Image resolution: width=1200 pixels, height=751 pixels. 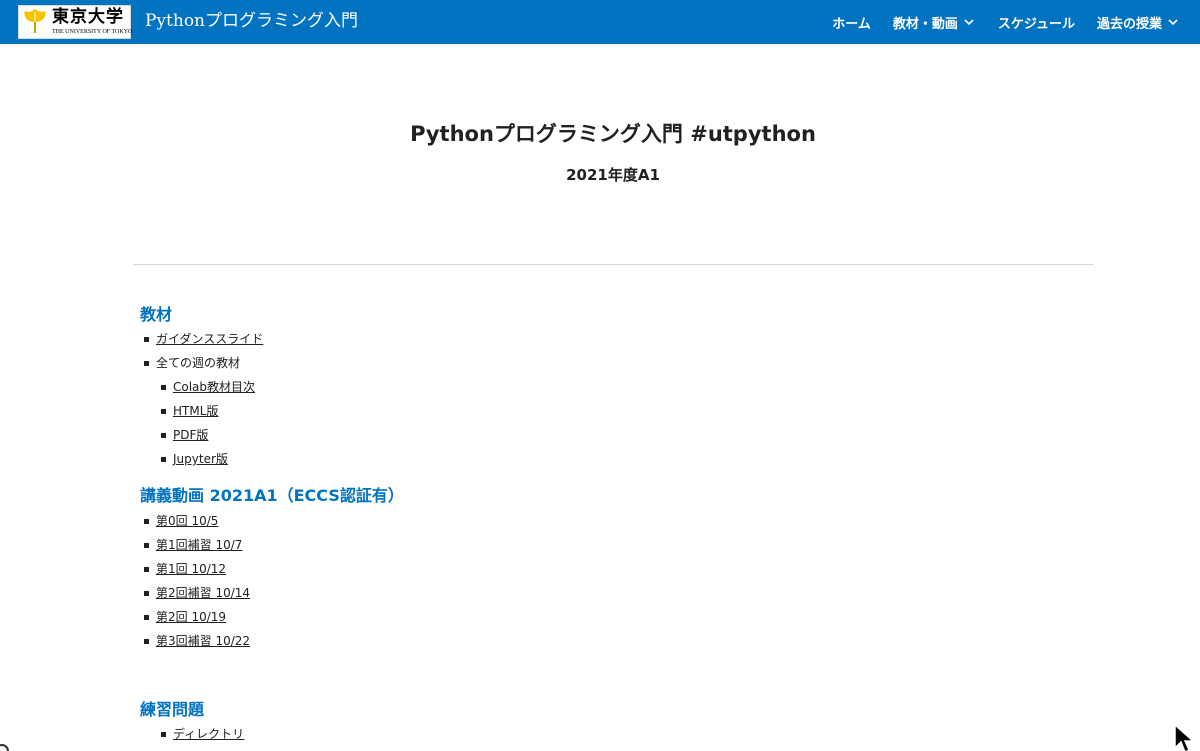 What do you see at coordinates (156, 314) in the screenshot?
I see `section-heading-materials: 教材` at bounding box center [156, 314].